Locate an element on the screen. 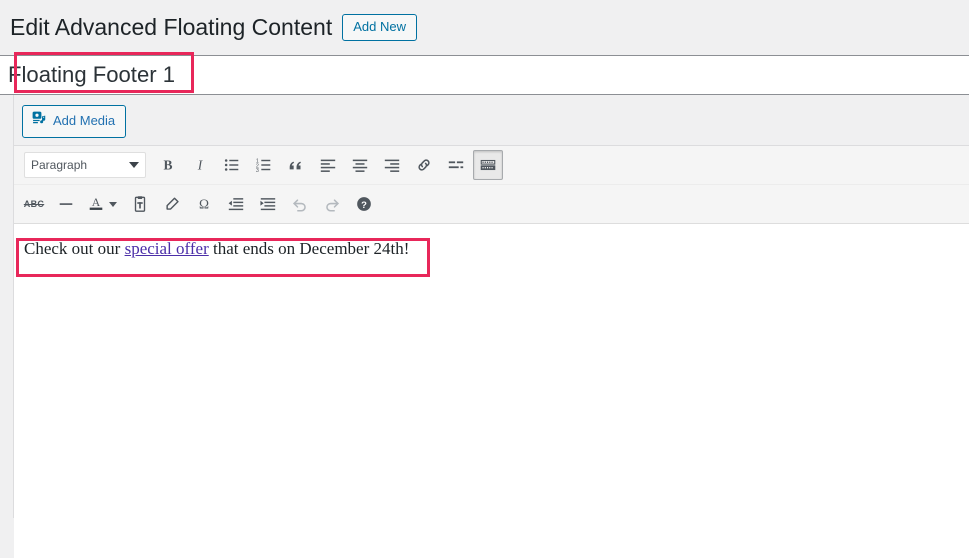 This screenshot has width=969, height=558. add-media-label: Add Media is located at coordinates (84, 120).